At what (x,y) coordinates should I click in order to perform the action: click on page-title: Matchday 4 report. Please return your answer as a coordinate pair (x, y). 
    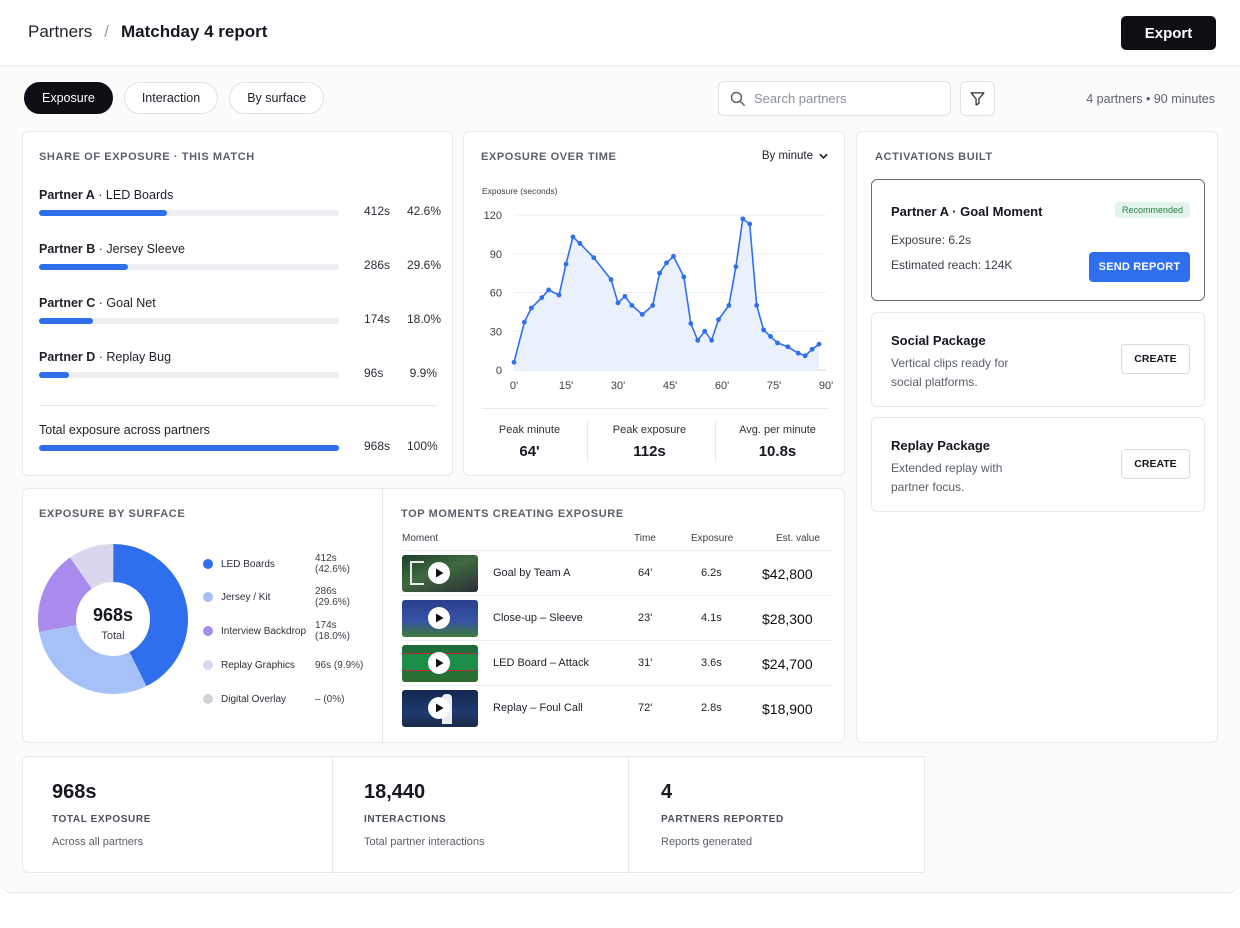
    Looking at the image, I should click on (194, 31).